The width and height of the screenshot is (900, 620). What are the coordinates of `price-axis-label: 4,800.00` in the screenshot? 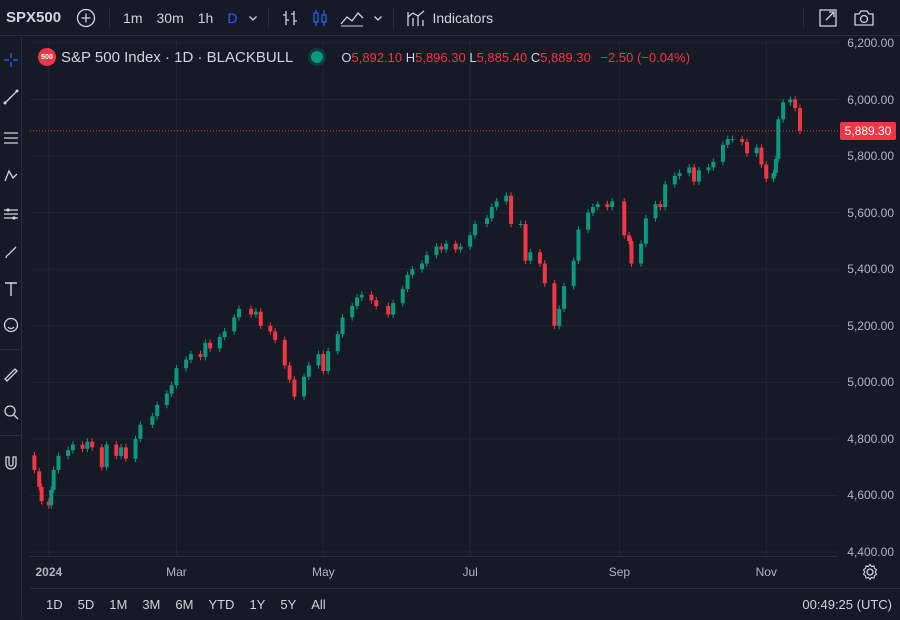 It's located at (870, 438).